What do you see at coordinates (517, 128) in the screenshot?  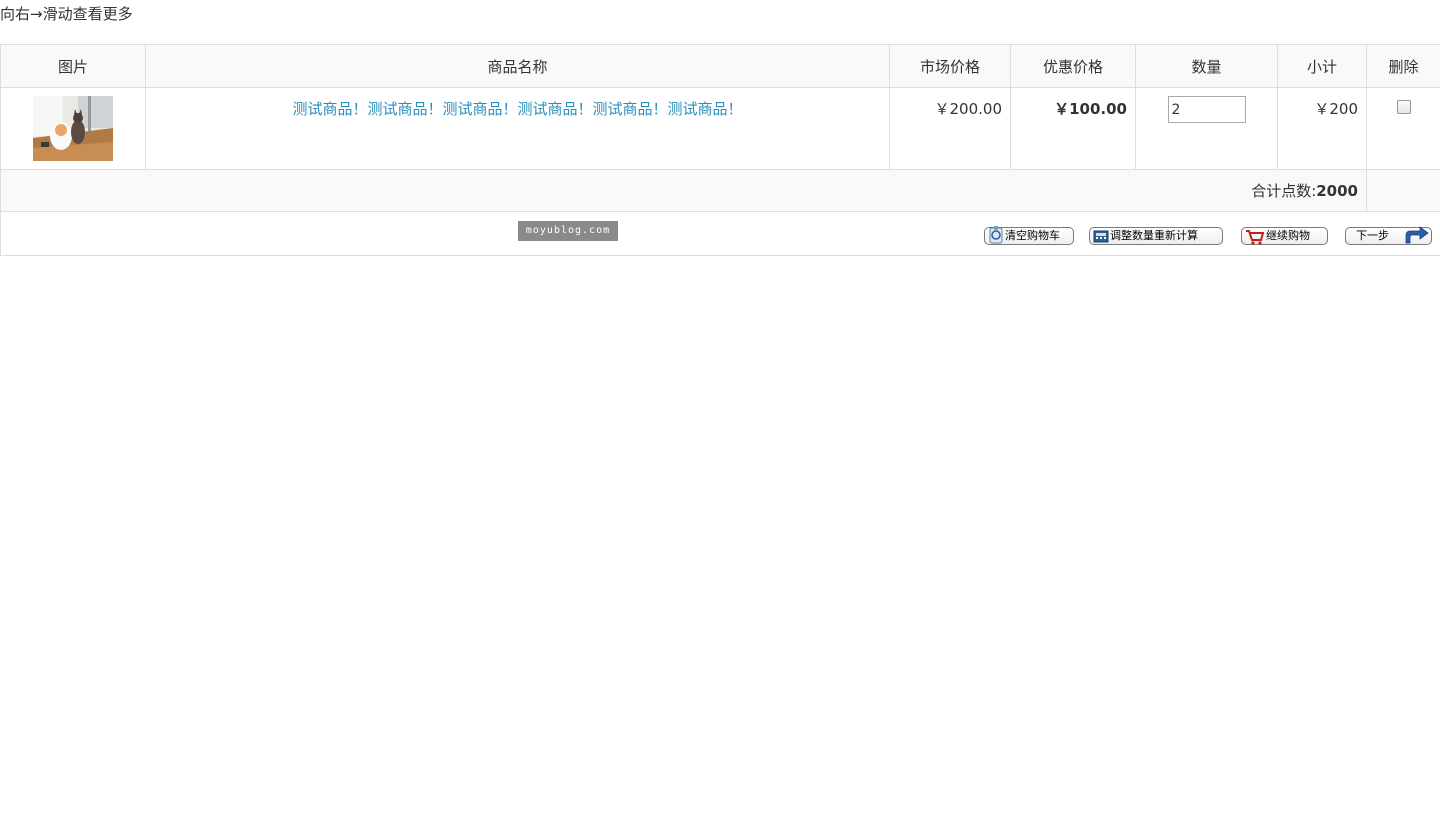 I see `product-name-cell: 测试商品！测试商品！测试商品！测试商品！测试商品！测试商品！` at bounding box center [517, 128].